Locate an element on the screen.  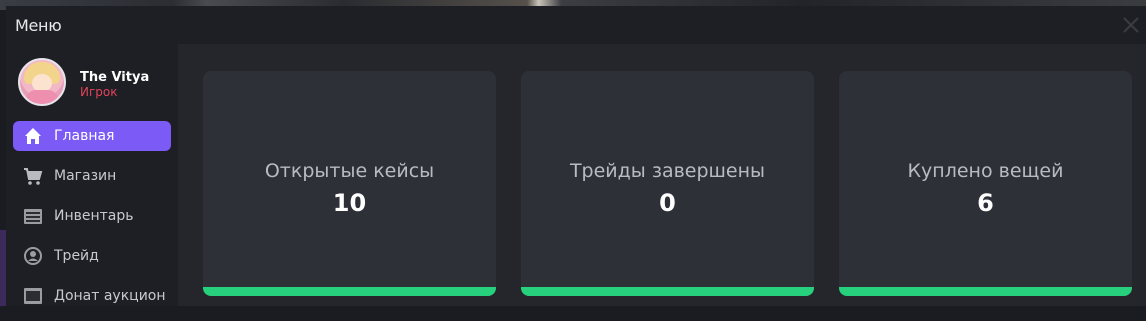
trade-icon is located at coordinates (33, 256).